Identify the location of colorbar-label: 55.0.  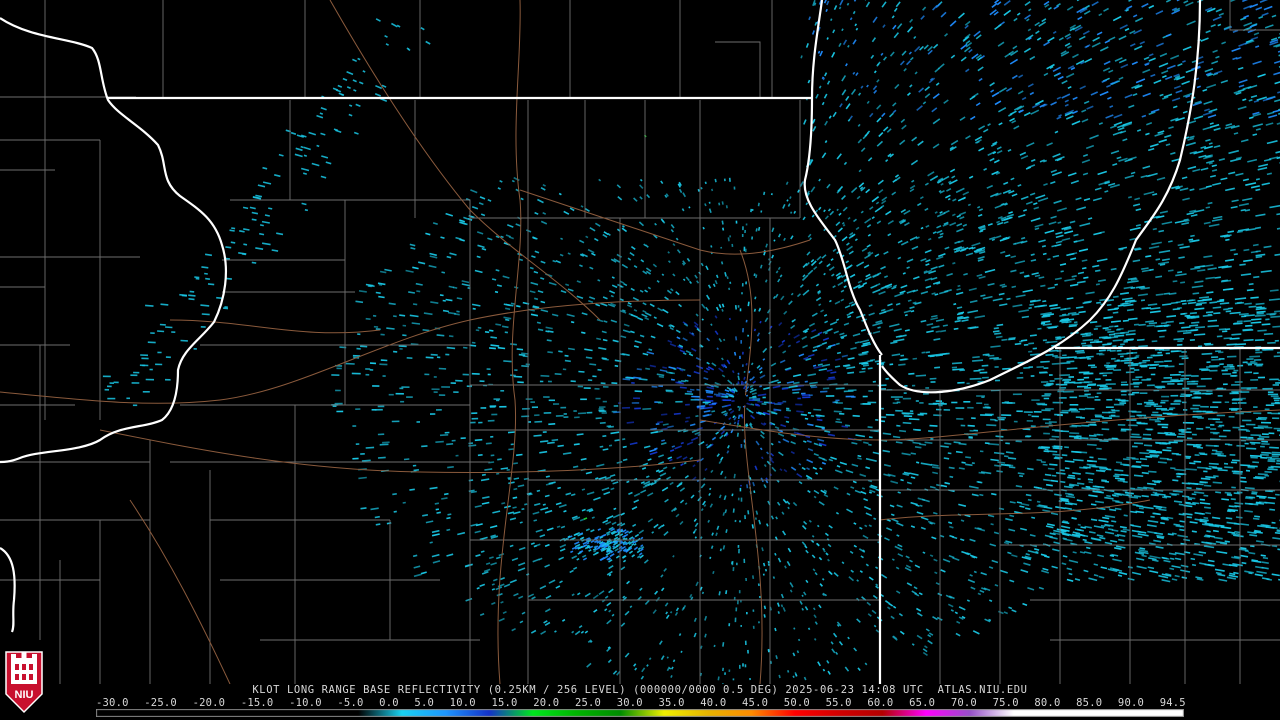
(838, 703).